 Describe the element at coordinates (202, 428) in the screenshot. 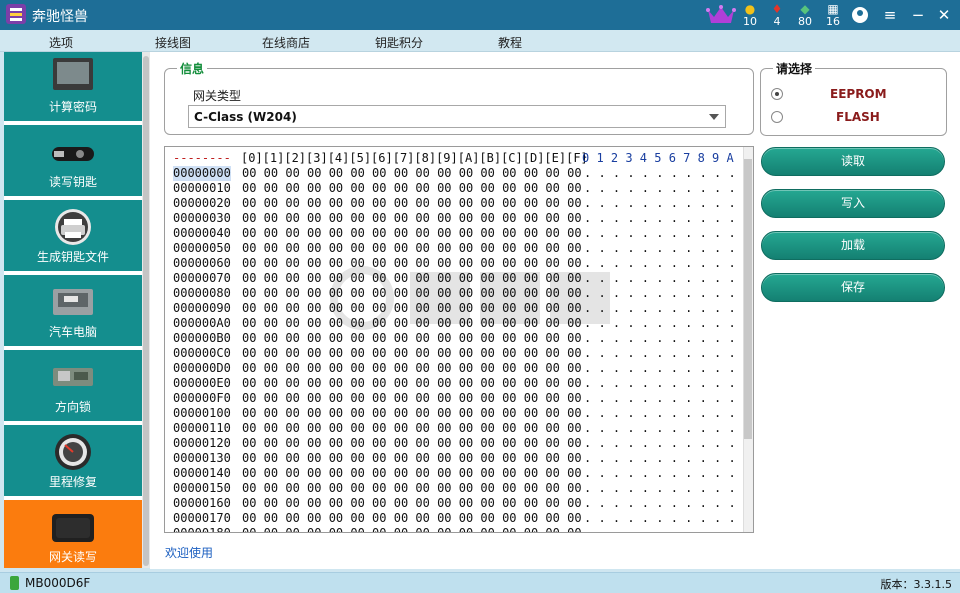

I see `hex-row-address: 00000110` at that location.